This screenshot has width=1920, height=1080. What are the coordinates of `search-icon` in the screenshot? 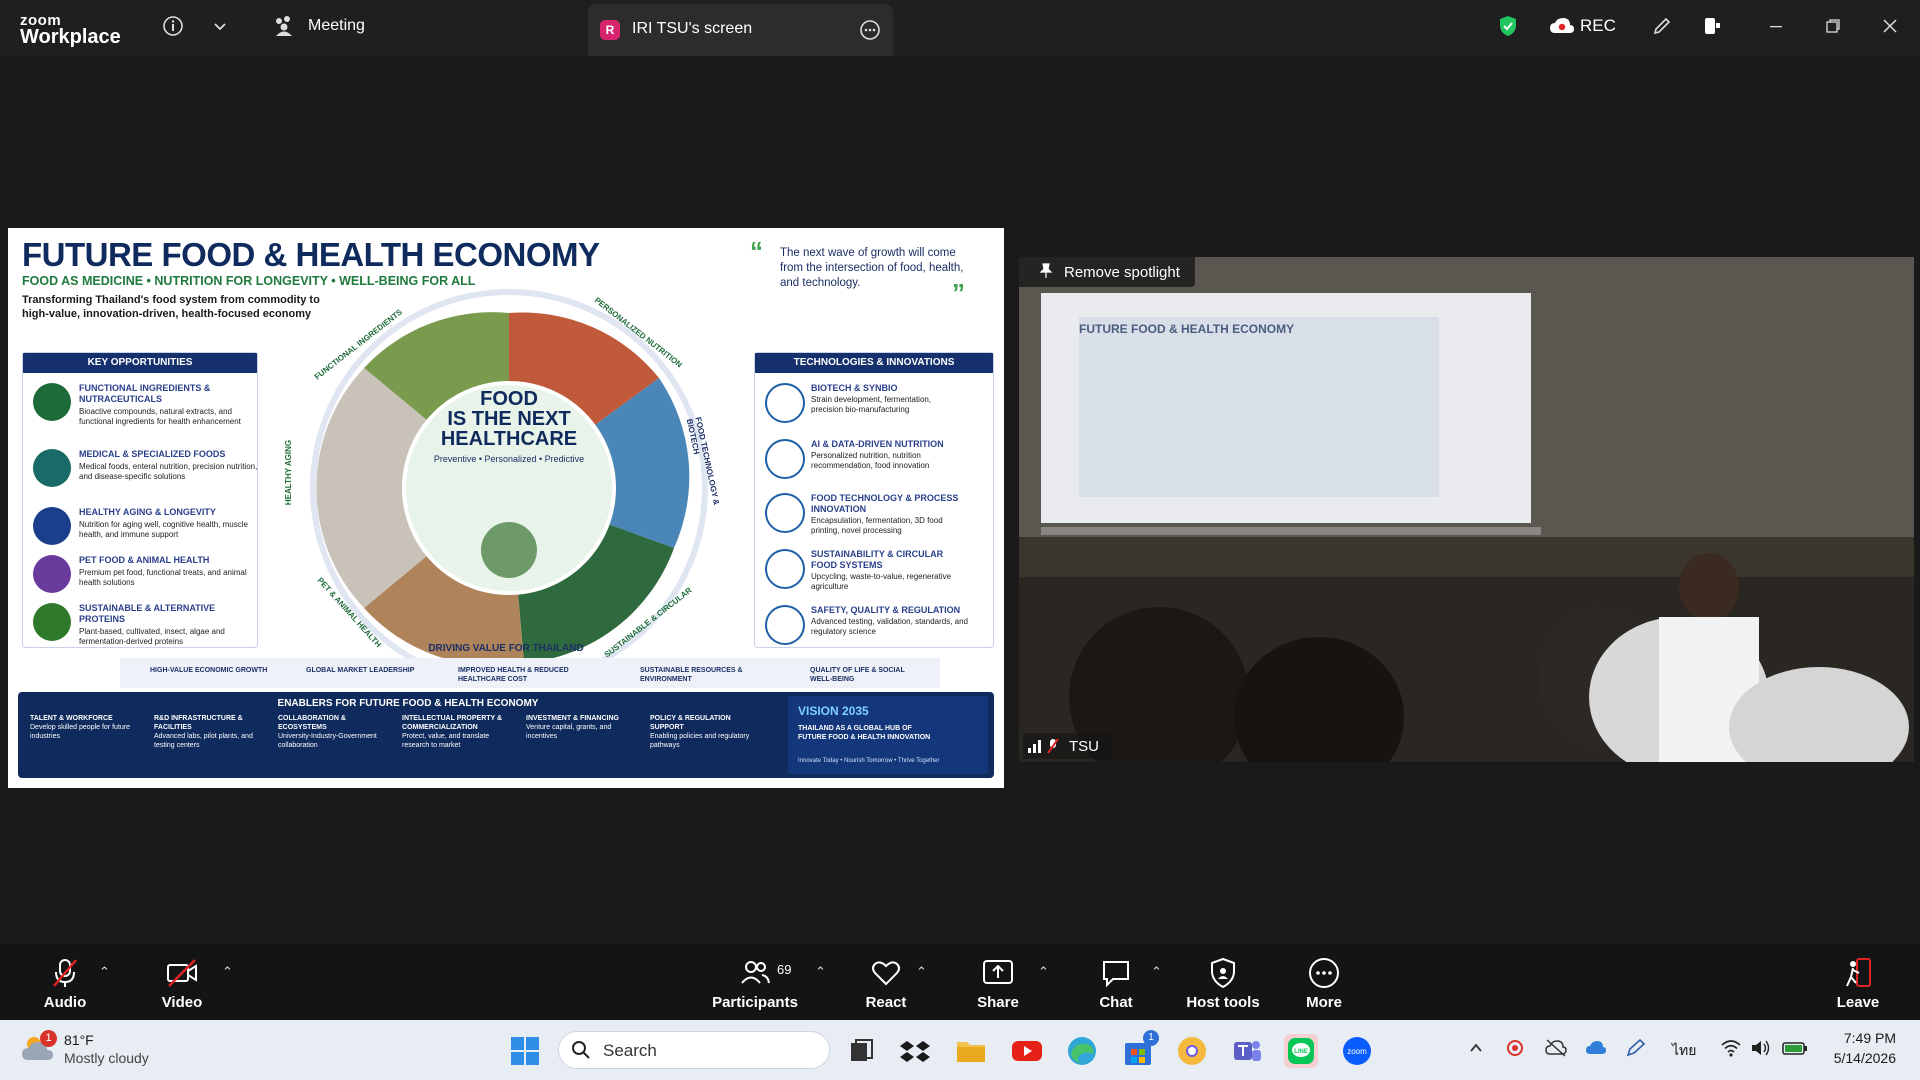 It's located at (581, 1052).